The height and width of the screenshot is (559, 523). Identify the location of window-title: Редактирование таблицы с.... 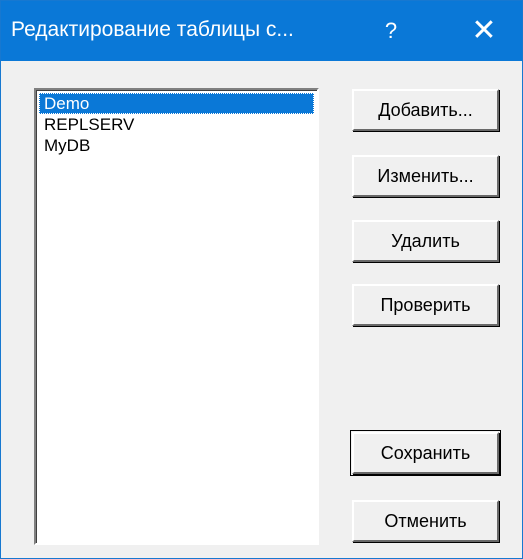
(152, 29).